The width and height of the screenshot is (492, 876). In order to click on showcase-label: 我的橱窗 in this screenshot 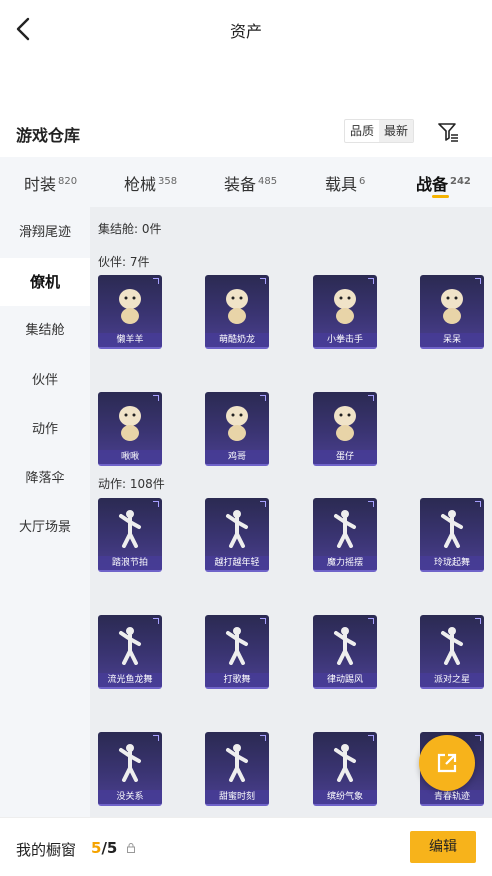, I will do `click(46, 850)`.